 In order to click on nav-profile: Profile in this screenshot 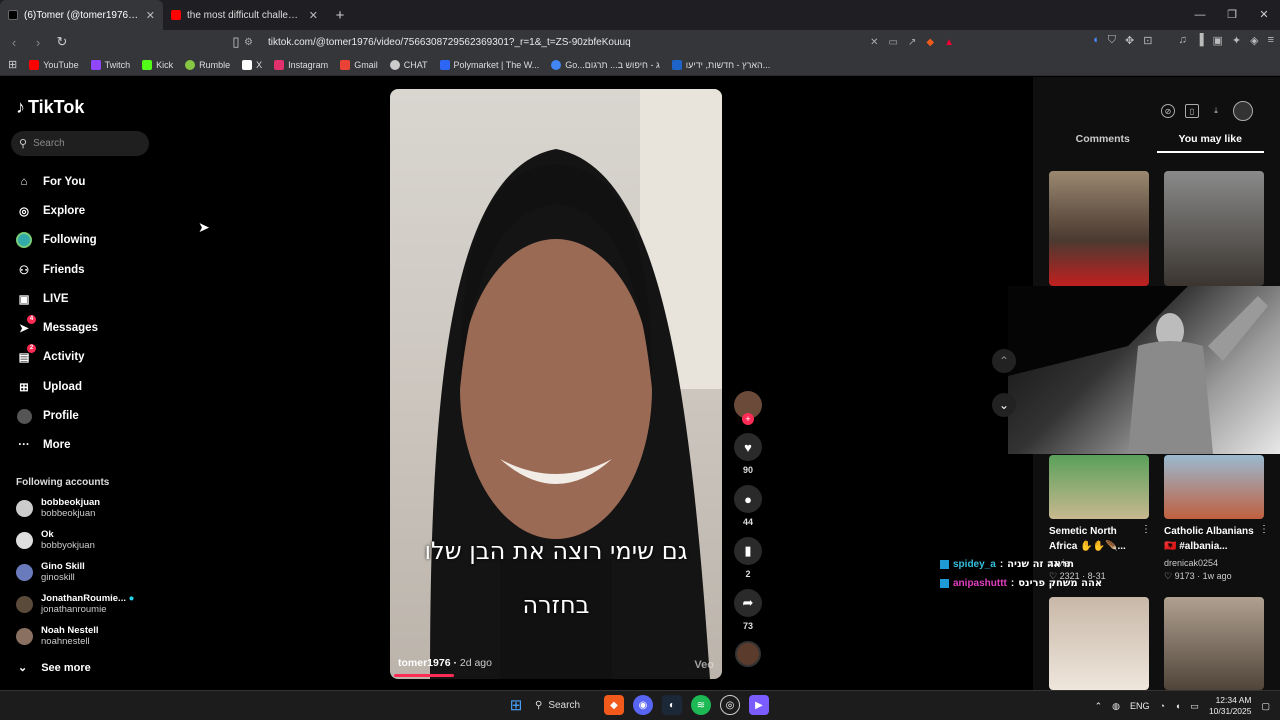, I will do `click(57, 415)`.